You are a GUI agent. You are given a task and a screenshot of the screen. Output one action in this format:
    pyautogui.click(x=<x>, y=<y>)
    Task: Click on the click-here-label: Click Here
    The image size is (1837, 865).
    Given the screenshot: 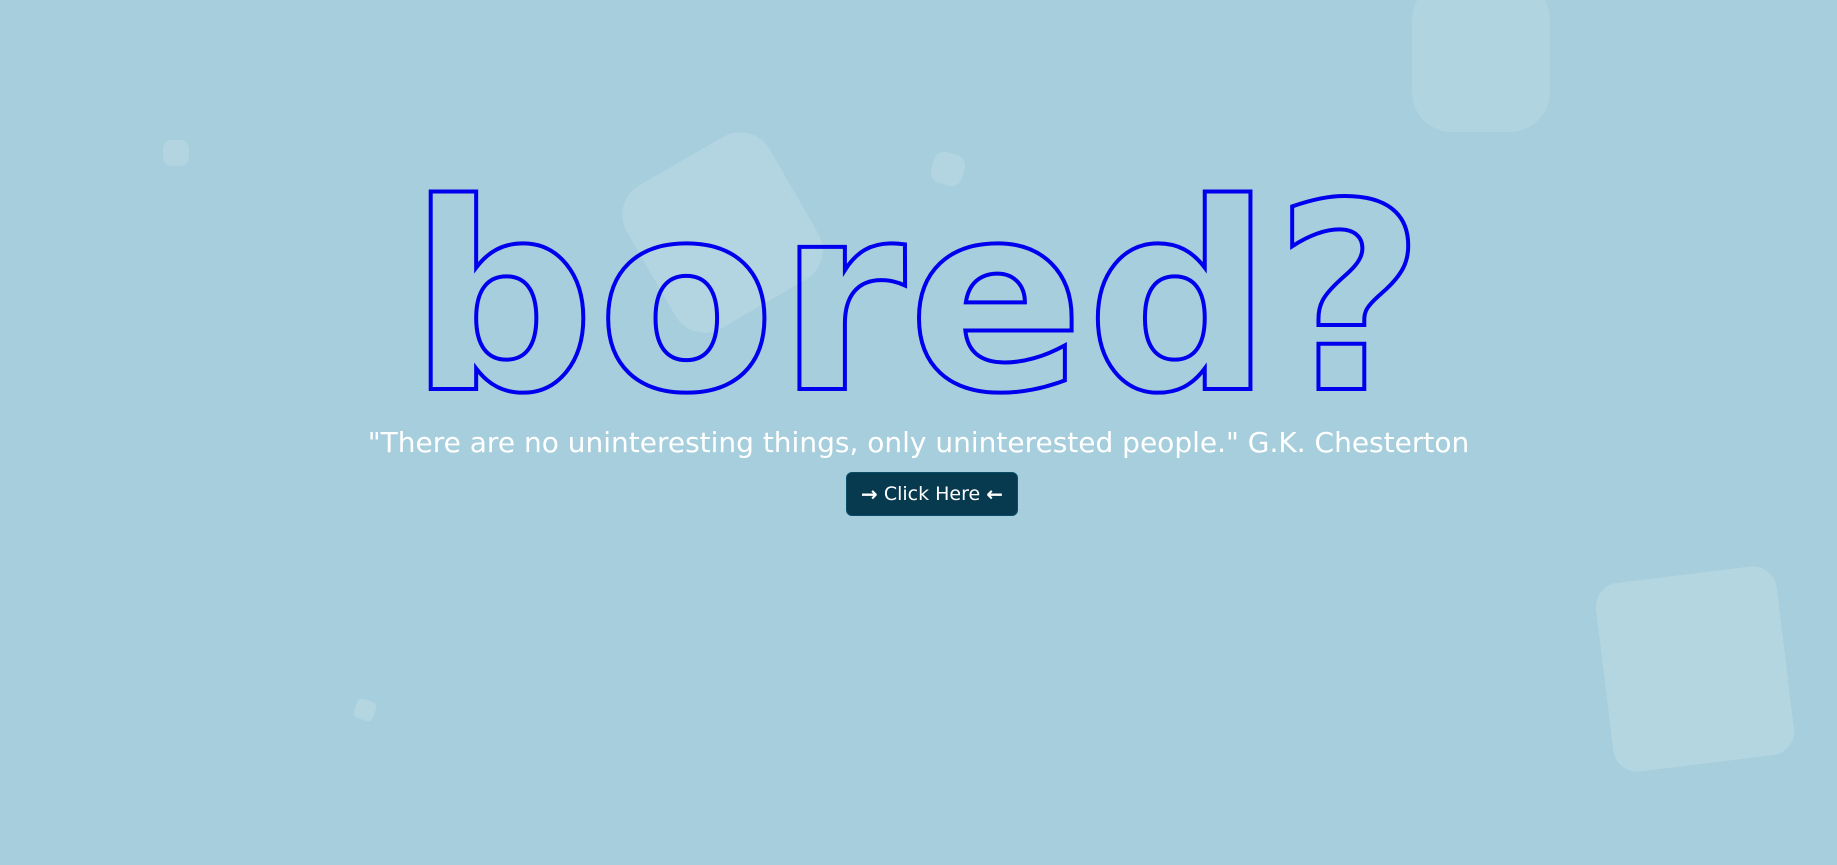 What is the action you would take?
    pyautogui.click(x=932, y=494)
    